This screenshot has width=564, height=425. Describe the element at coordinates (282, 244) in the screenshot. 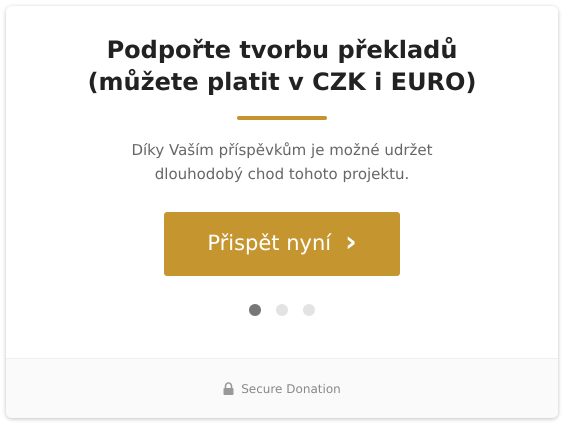

I see `donate-button: Přispět nyní ›` at that location.